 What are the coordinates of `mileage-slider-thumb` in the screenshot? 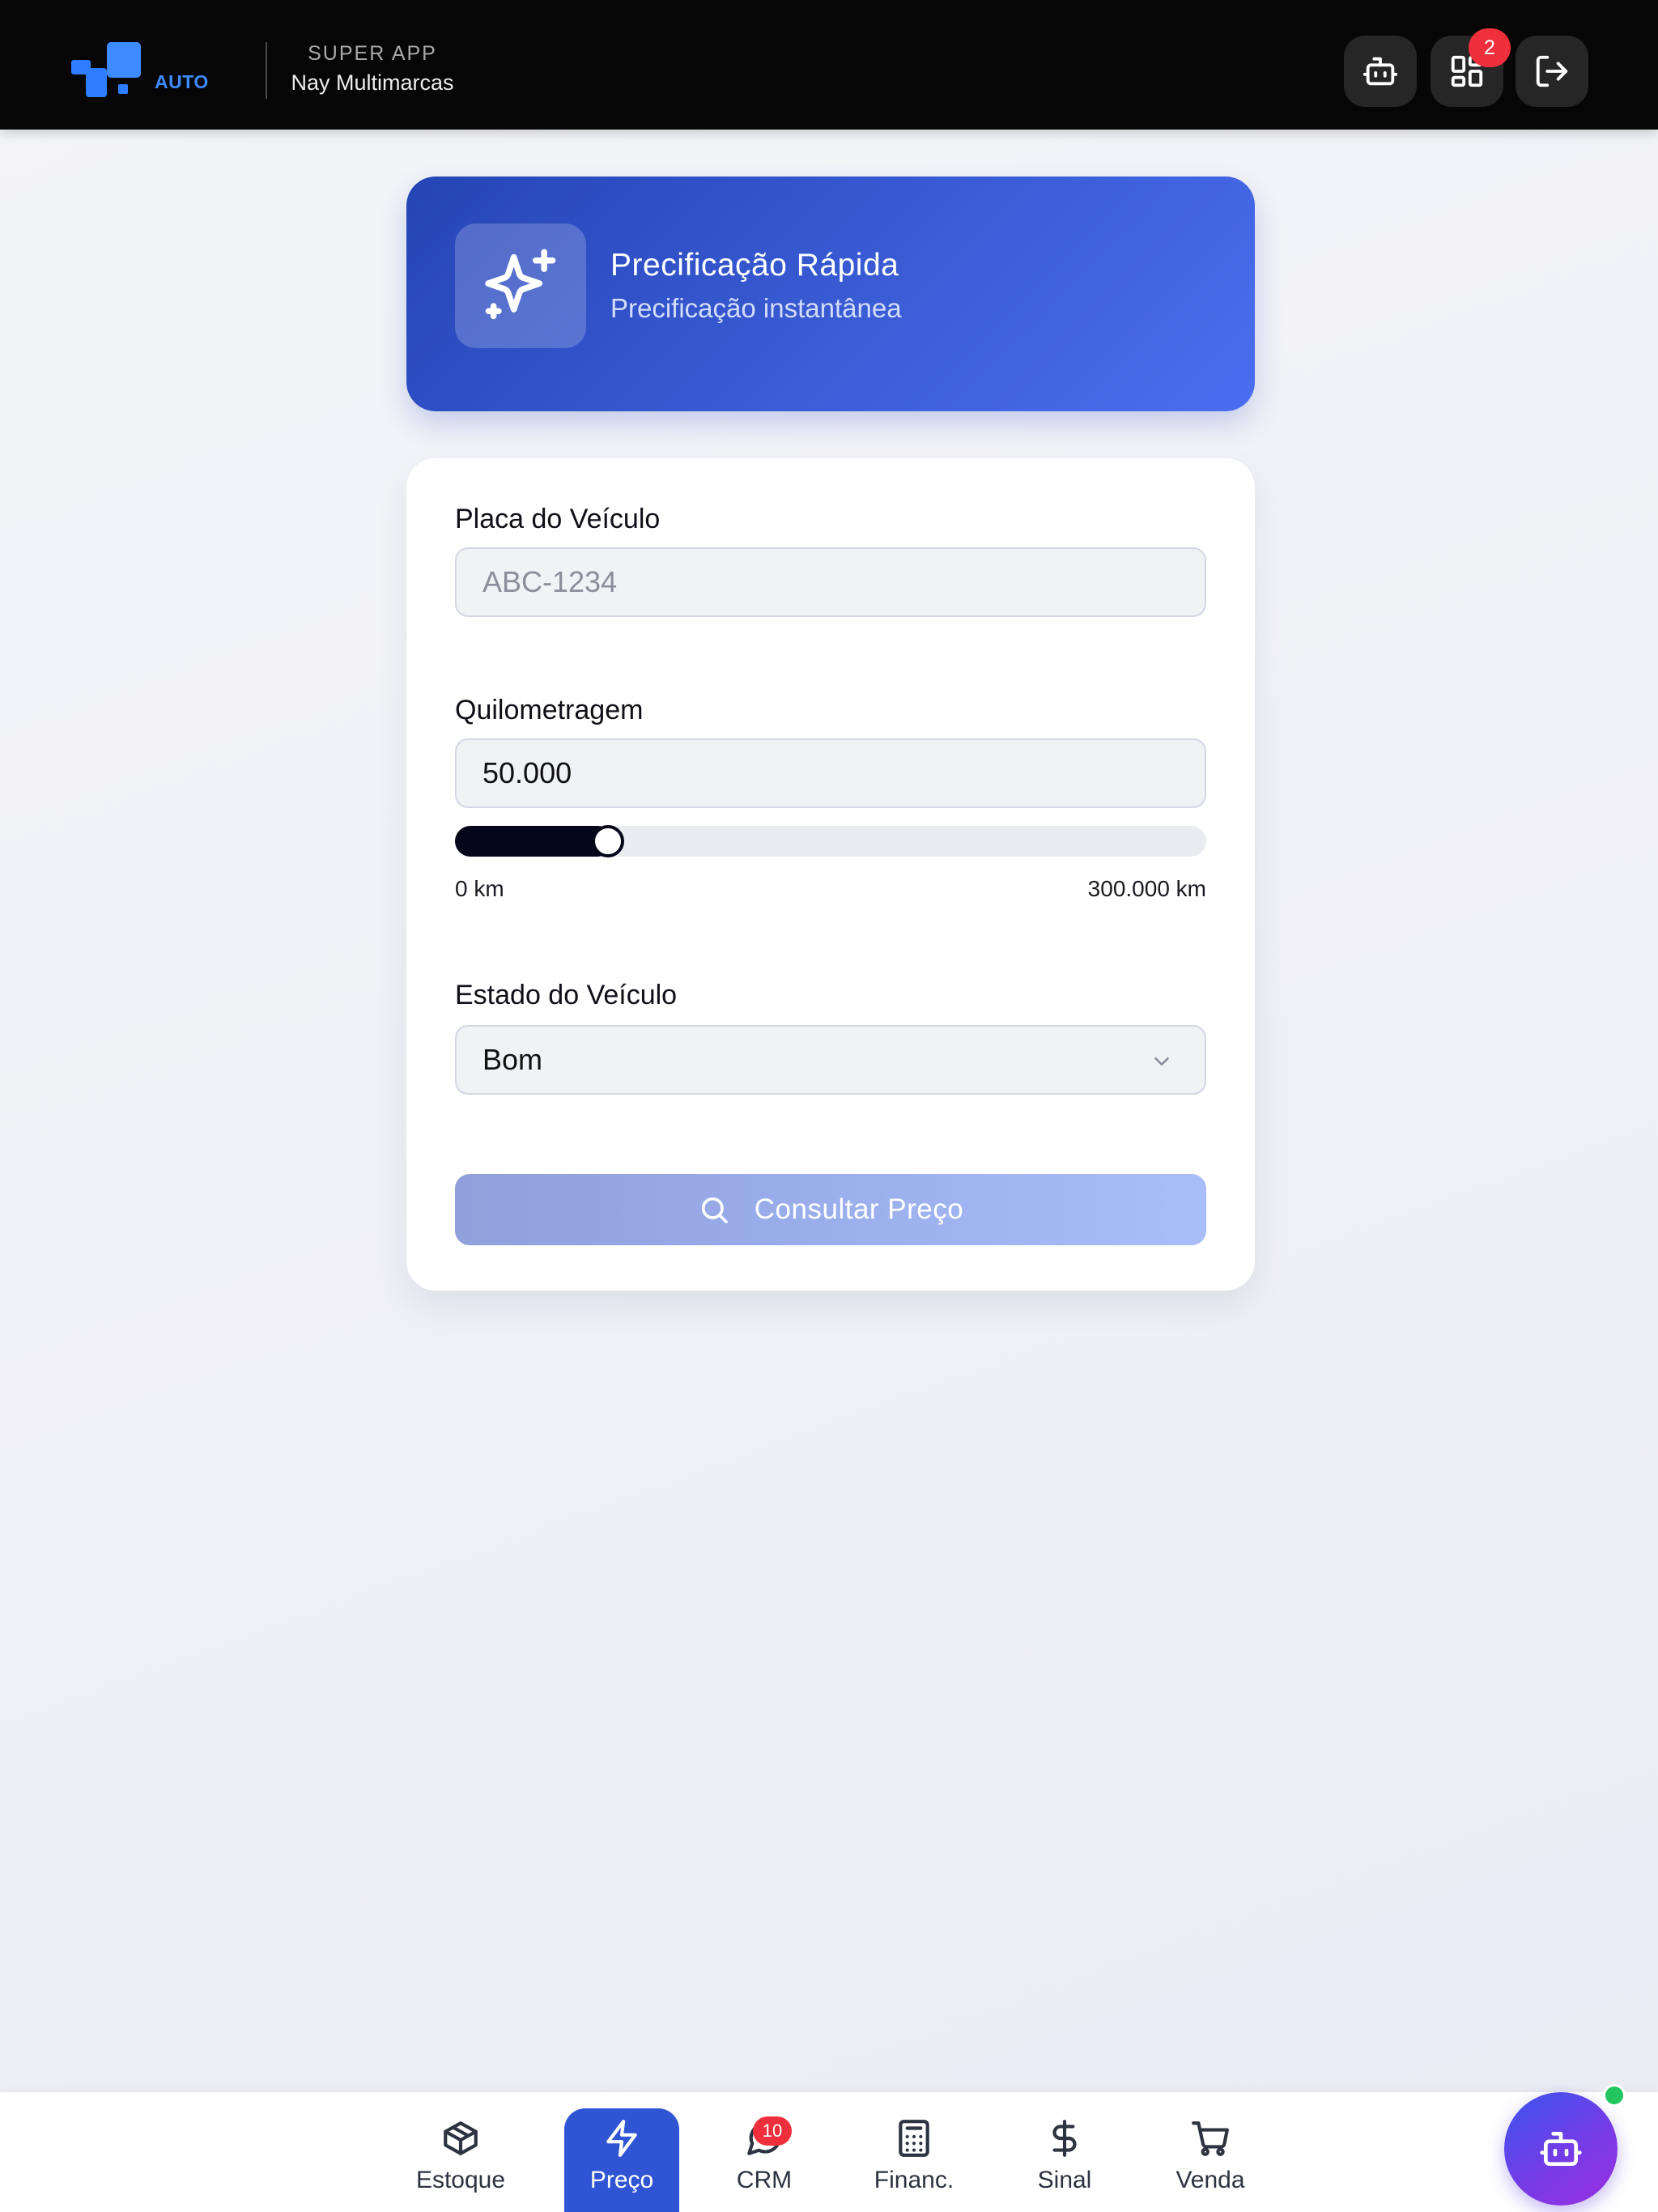 It's located at (607, 841).